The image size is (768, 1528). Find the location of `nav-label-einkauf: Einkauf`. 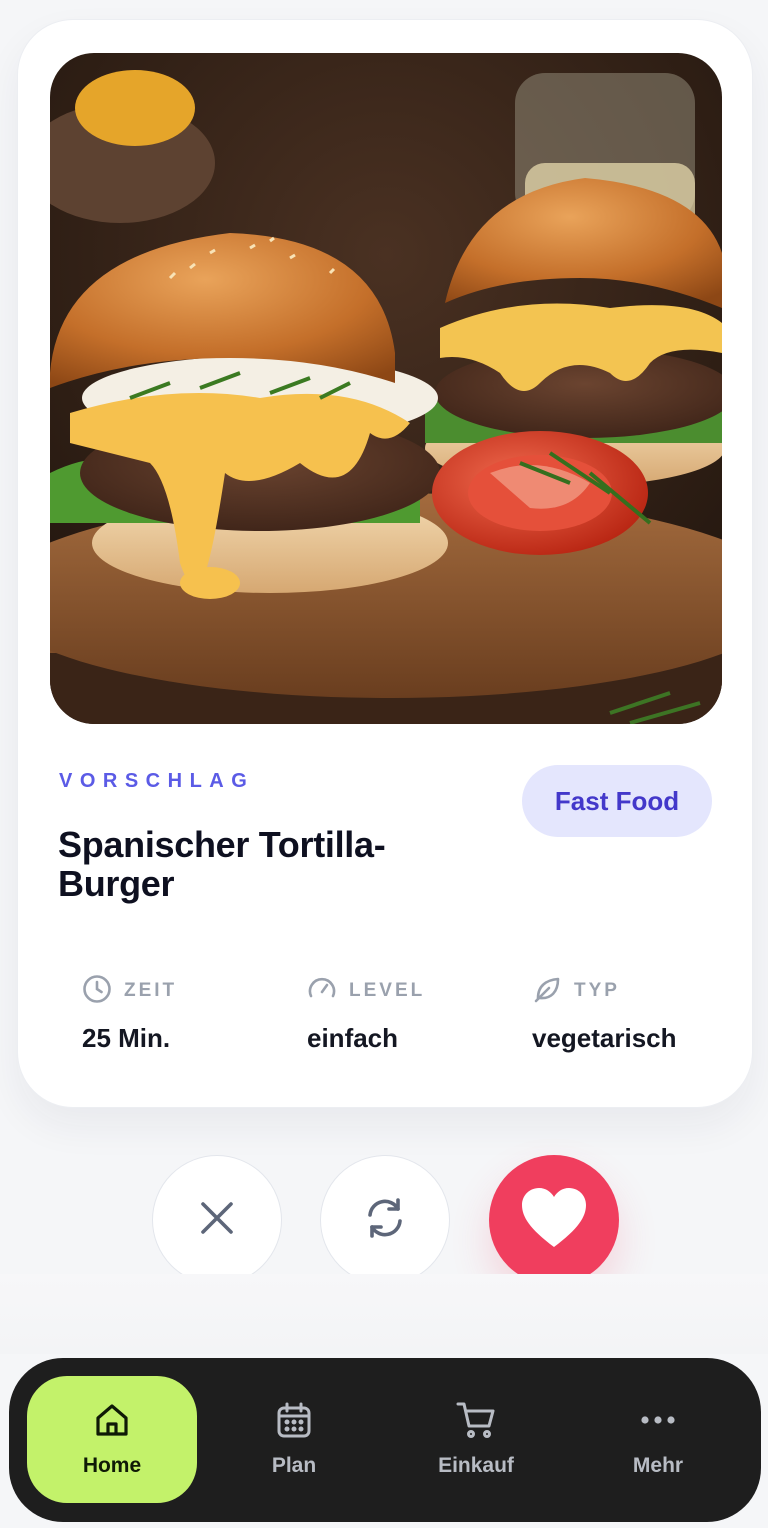

nav-label-einkauf: Einkauf is located at coordinates (476, 1465).